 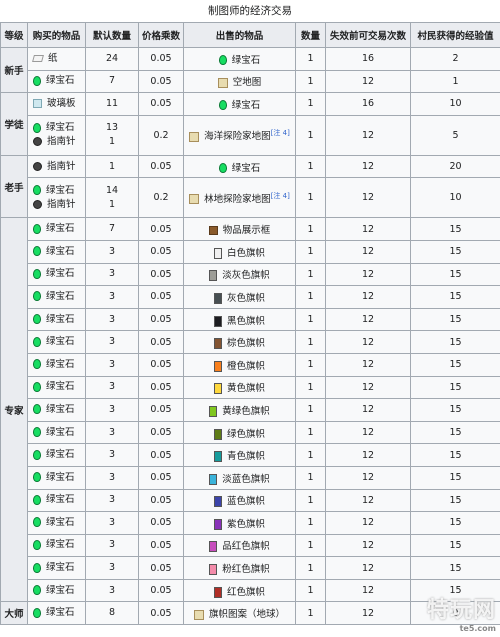 I want to click on sell-item: 空地图, so click(x=239, y=82).